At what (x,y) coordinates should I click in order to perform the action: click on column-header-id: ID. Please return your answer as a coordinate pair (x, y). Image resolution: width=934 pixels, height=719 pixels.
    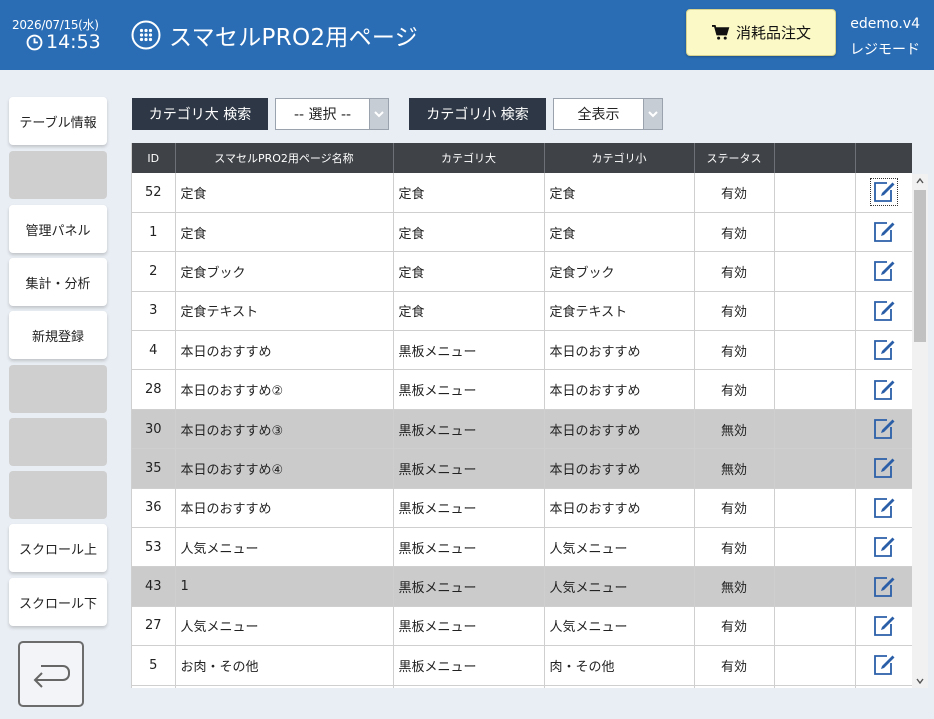
    Looking at the image, I should click on (154, 158).